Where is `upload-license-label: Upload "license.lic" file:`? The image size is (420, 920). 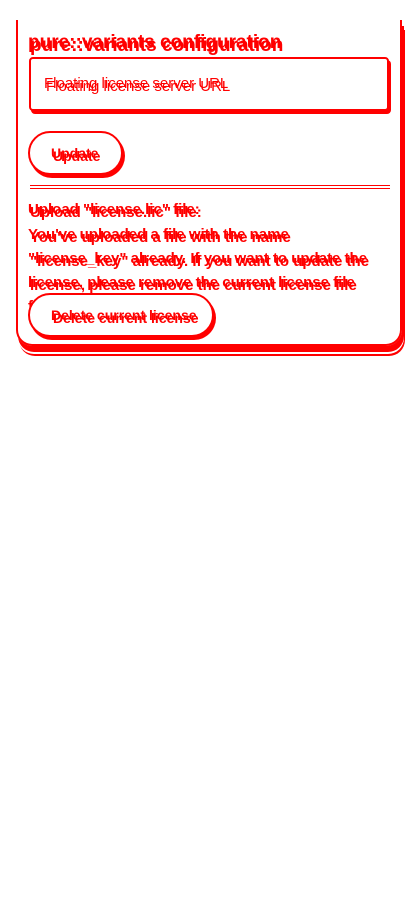 upload-license-label: Upload "license.lic" file: is located at coordinates (114, 209).